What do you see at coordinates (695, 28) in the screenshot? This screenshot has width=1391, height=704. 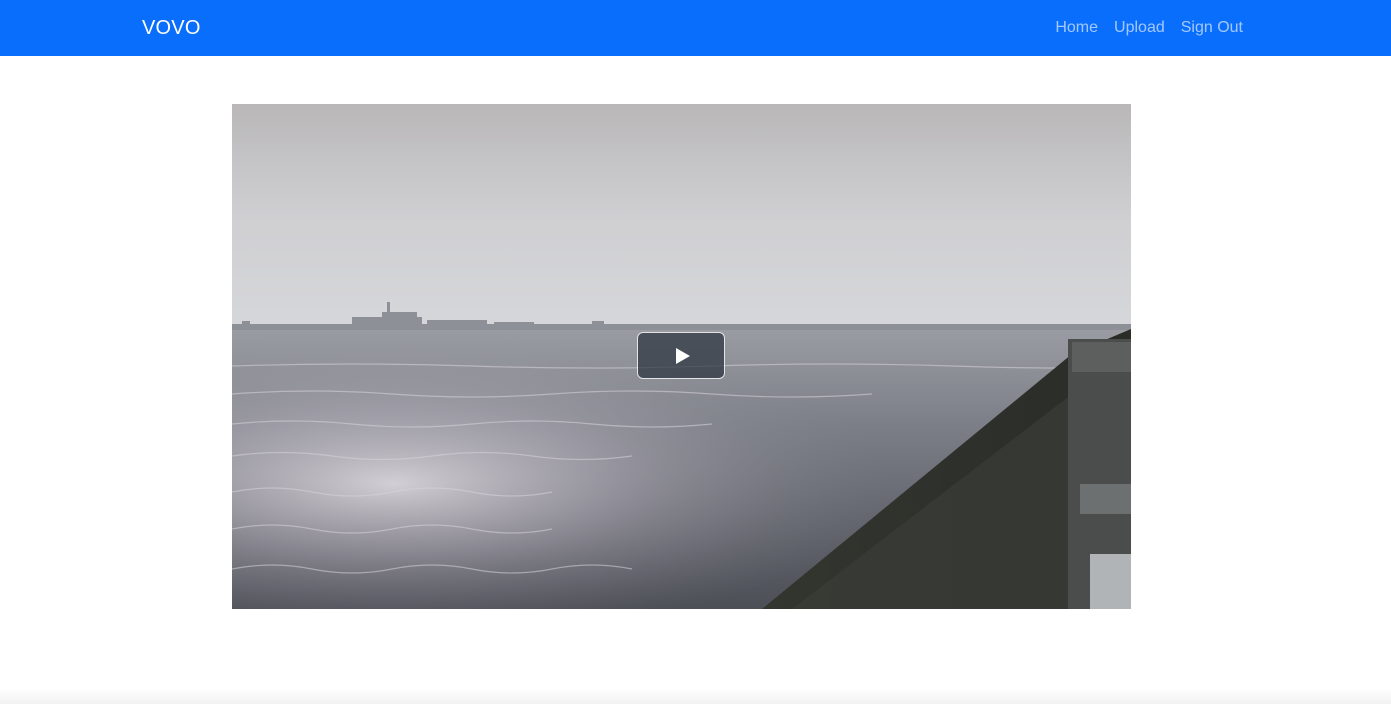 I see `top-navbar: VOVO Home Upload Sign Out` at bounding box center [695, 28].